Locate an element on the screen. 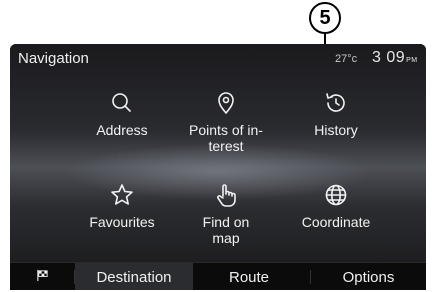  history-label: History is located at coordinates (336, 130).